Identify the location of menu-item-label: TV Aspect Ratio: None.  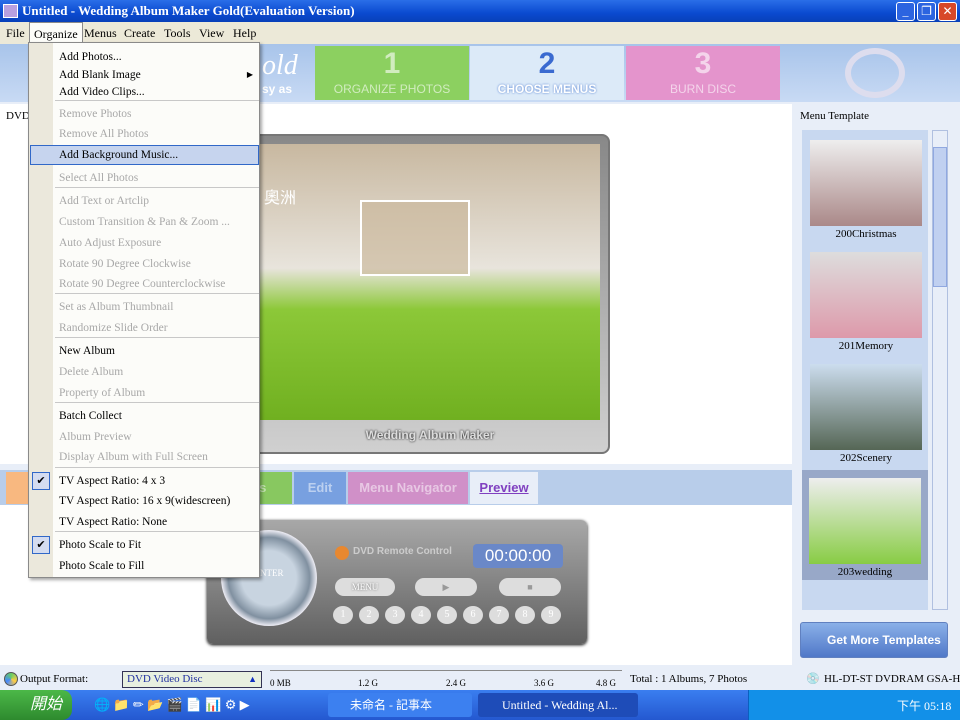
(113, 522).